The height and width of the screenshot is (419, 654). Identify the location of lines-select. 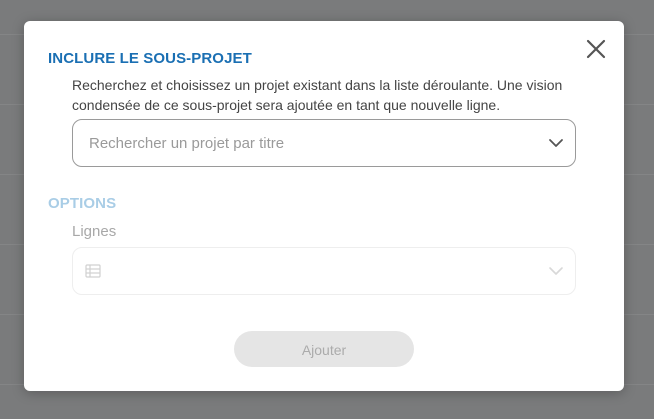
(324, 271).